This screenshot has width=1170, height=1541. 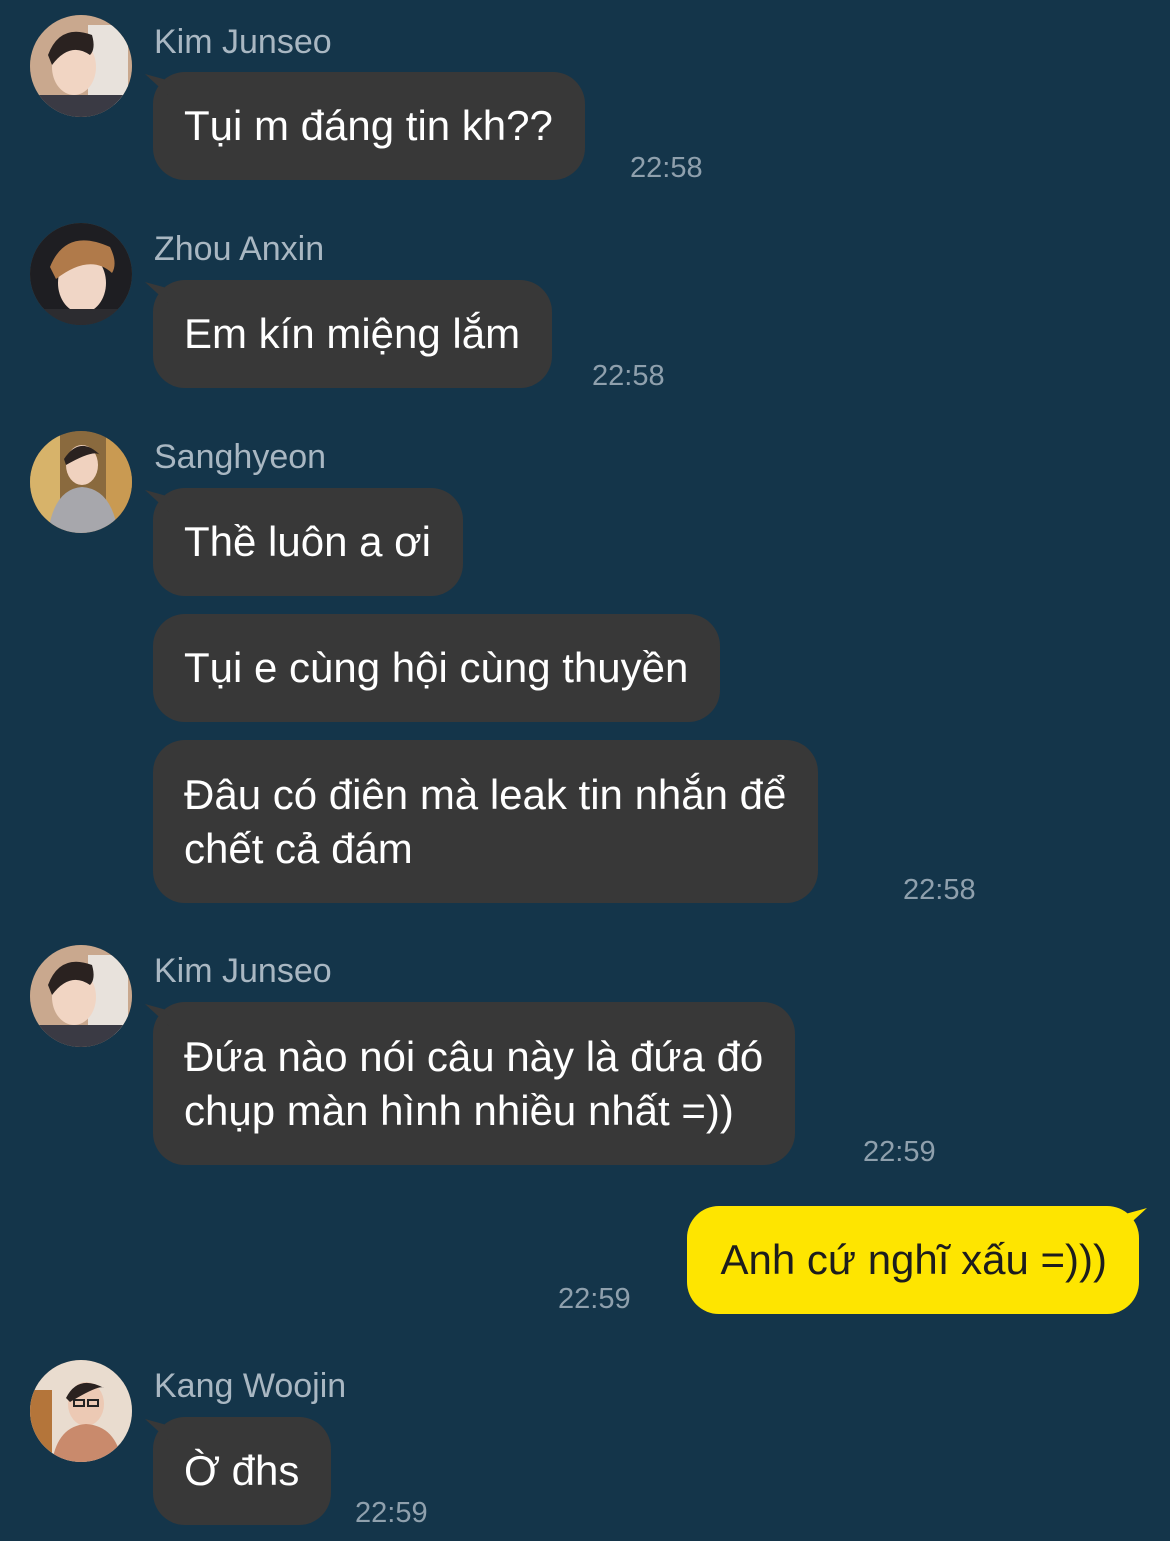 I want to click on message-line: Đứa nào nói câu này là đứa đó, so click(x=474, y=1056).